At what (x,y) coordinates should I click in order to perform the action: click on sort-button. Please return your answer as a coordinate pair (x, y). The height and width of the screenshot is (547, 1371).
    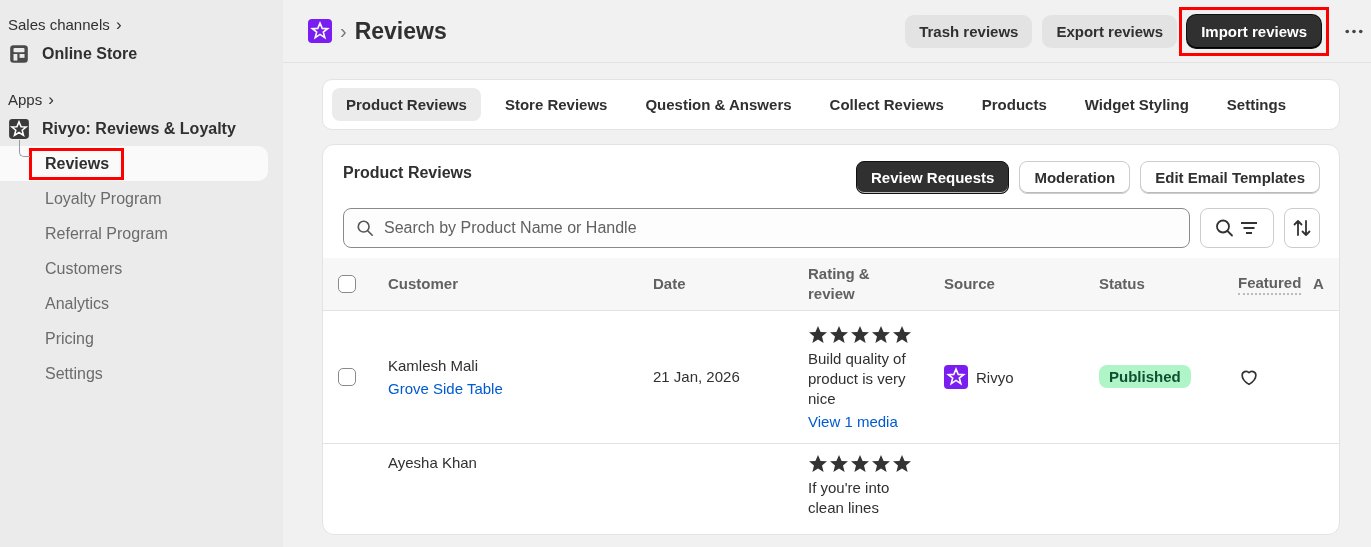
    Looking at the image, I should click on (1302, 228).